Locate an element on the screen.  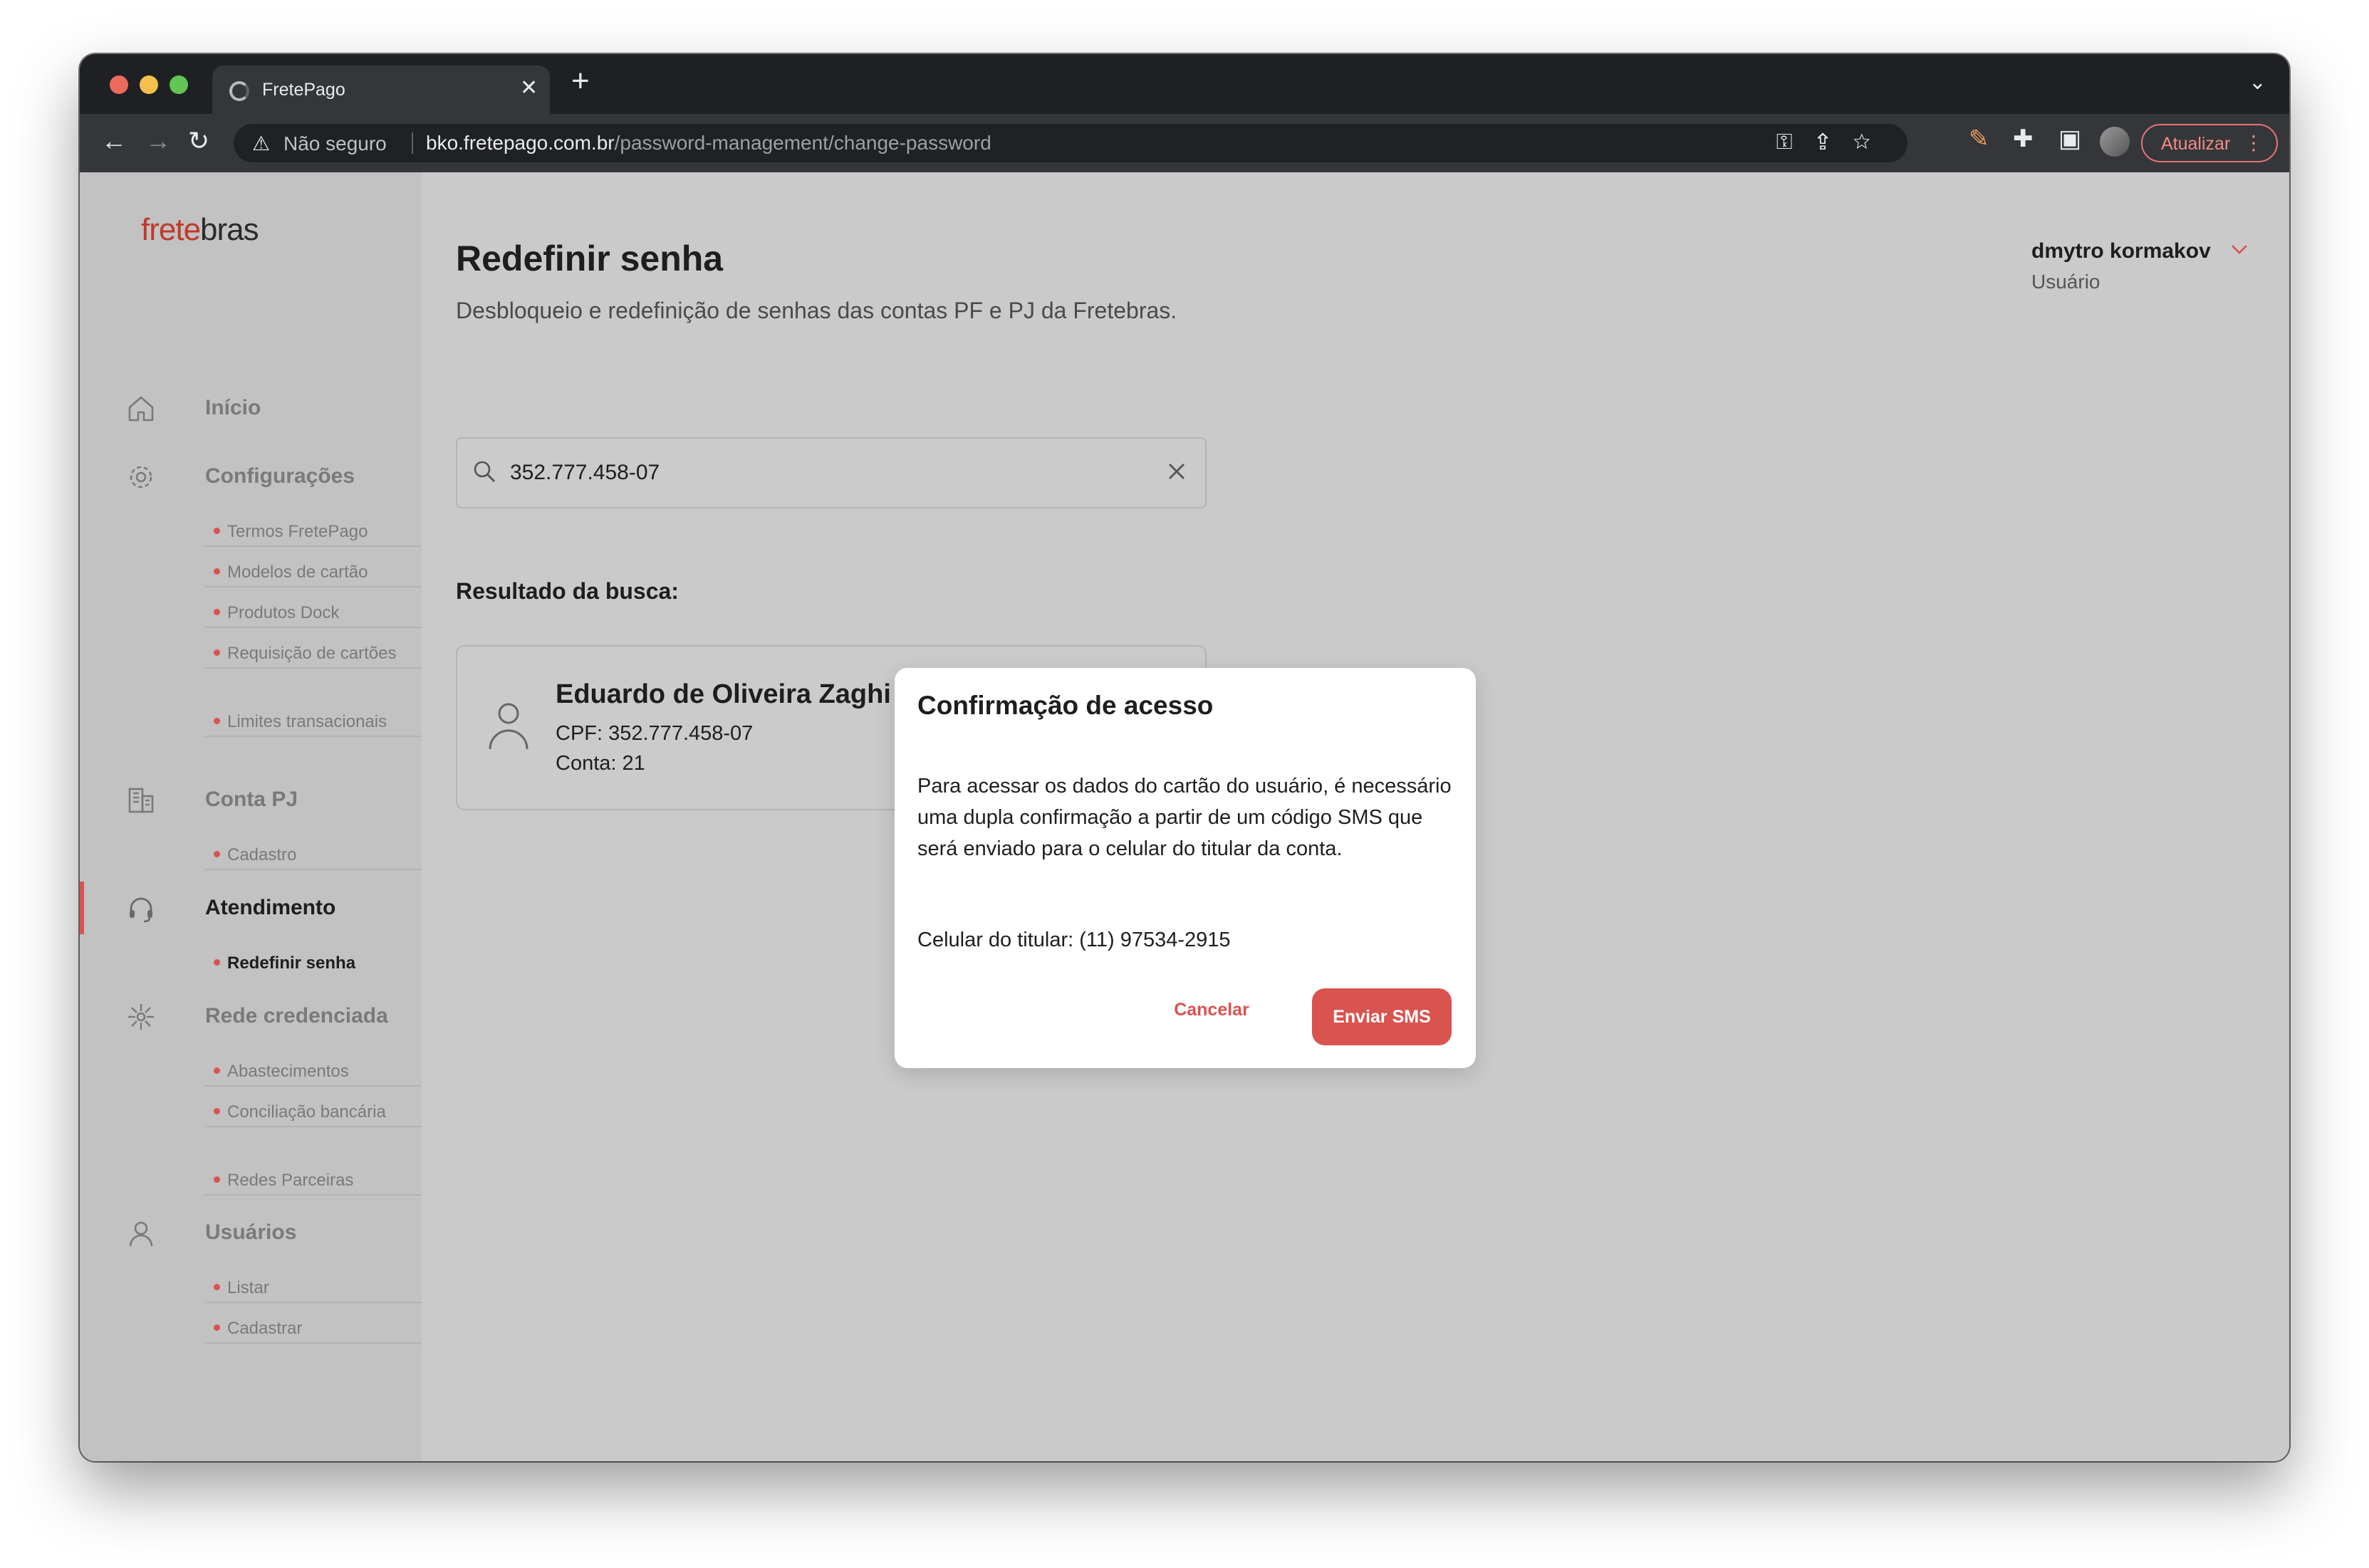
kebab-menu-icon: ⋮ is located at coordinates (2254, 143).